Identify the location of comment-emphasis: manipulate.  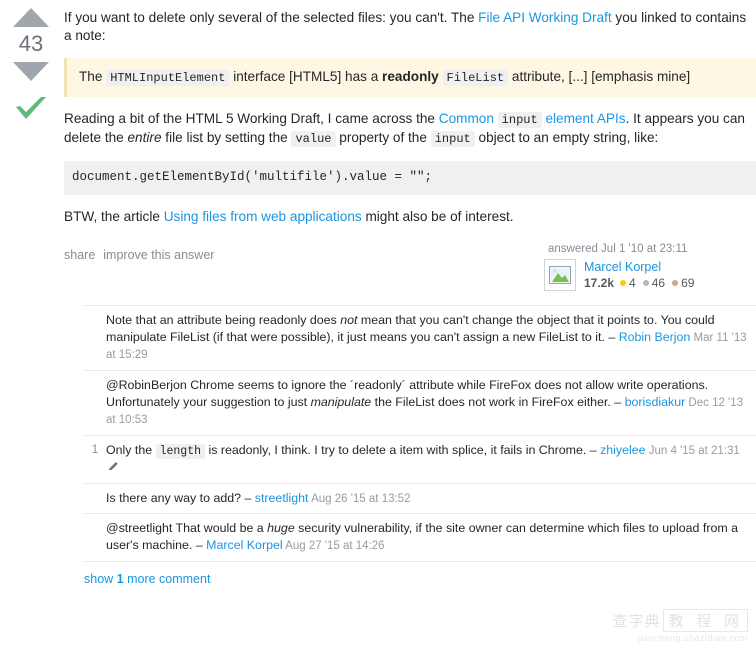
(341, 401).